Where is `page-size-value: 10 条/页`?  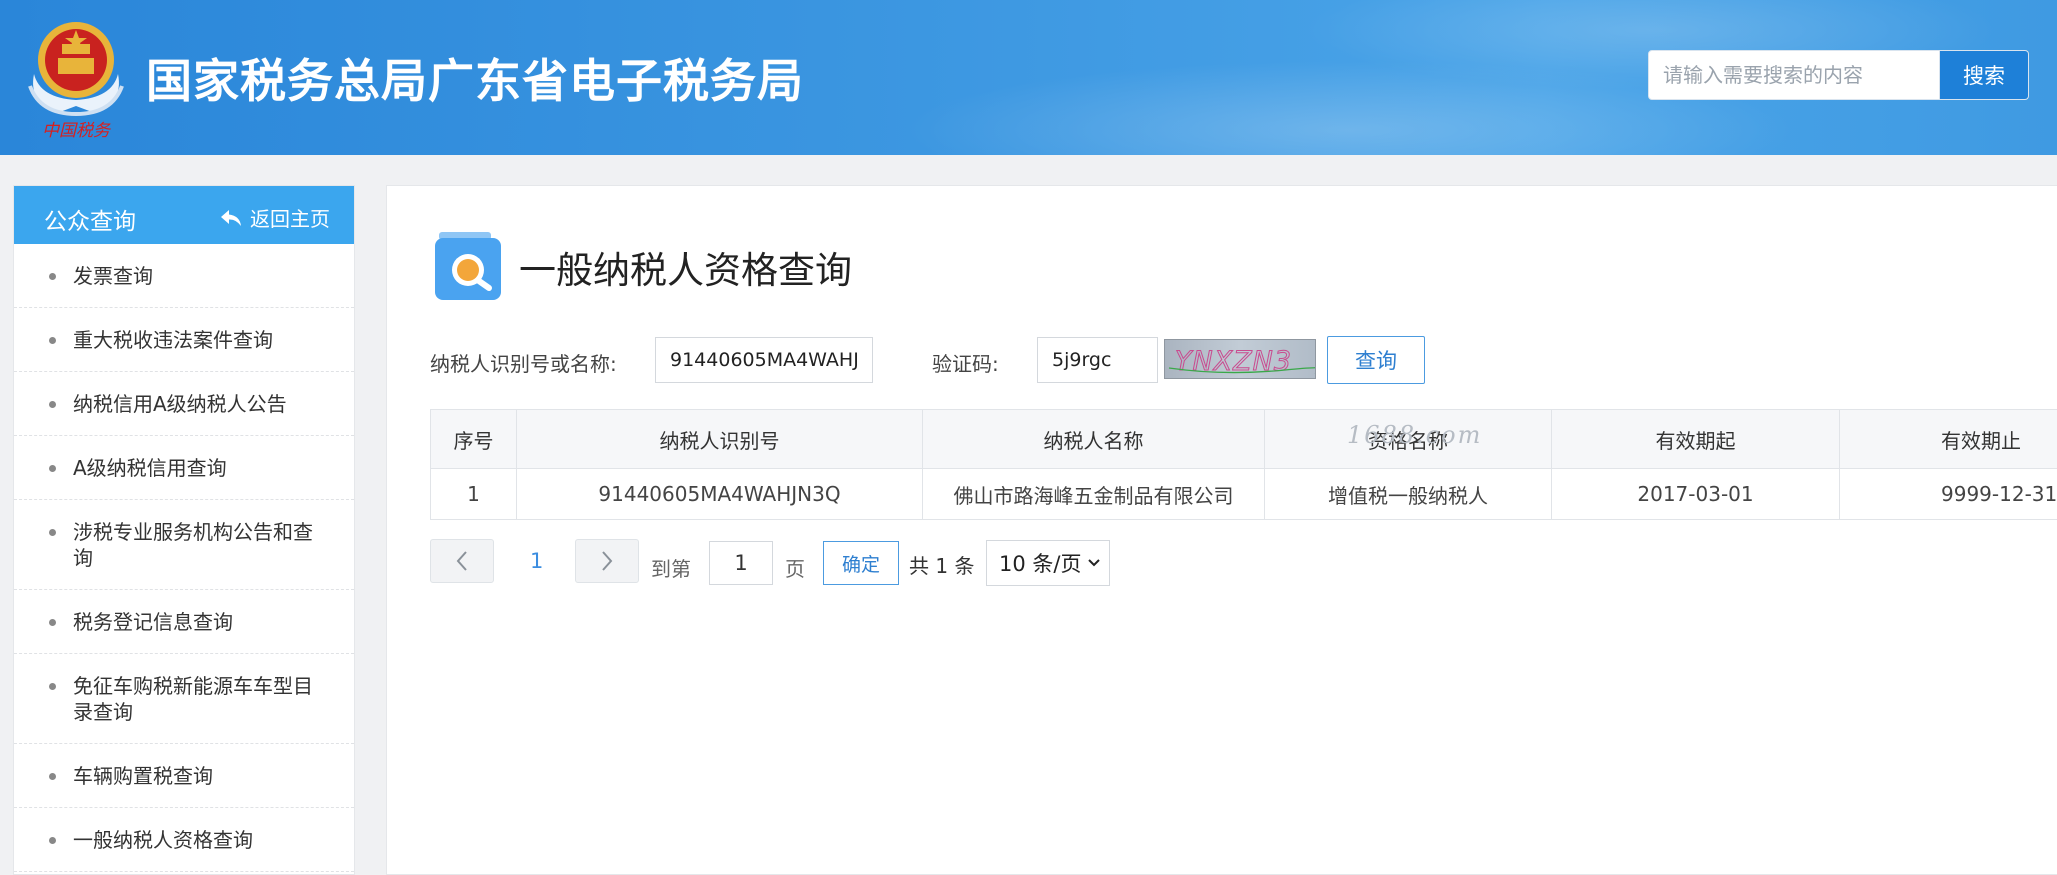 page-size-value: 10 条/页 is located at coordinates (1040, 563).